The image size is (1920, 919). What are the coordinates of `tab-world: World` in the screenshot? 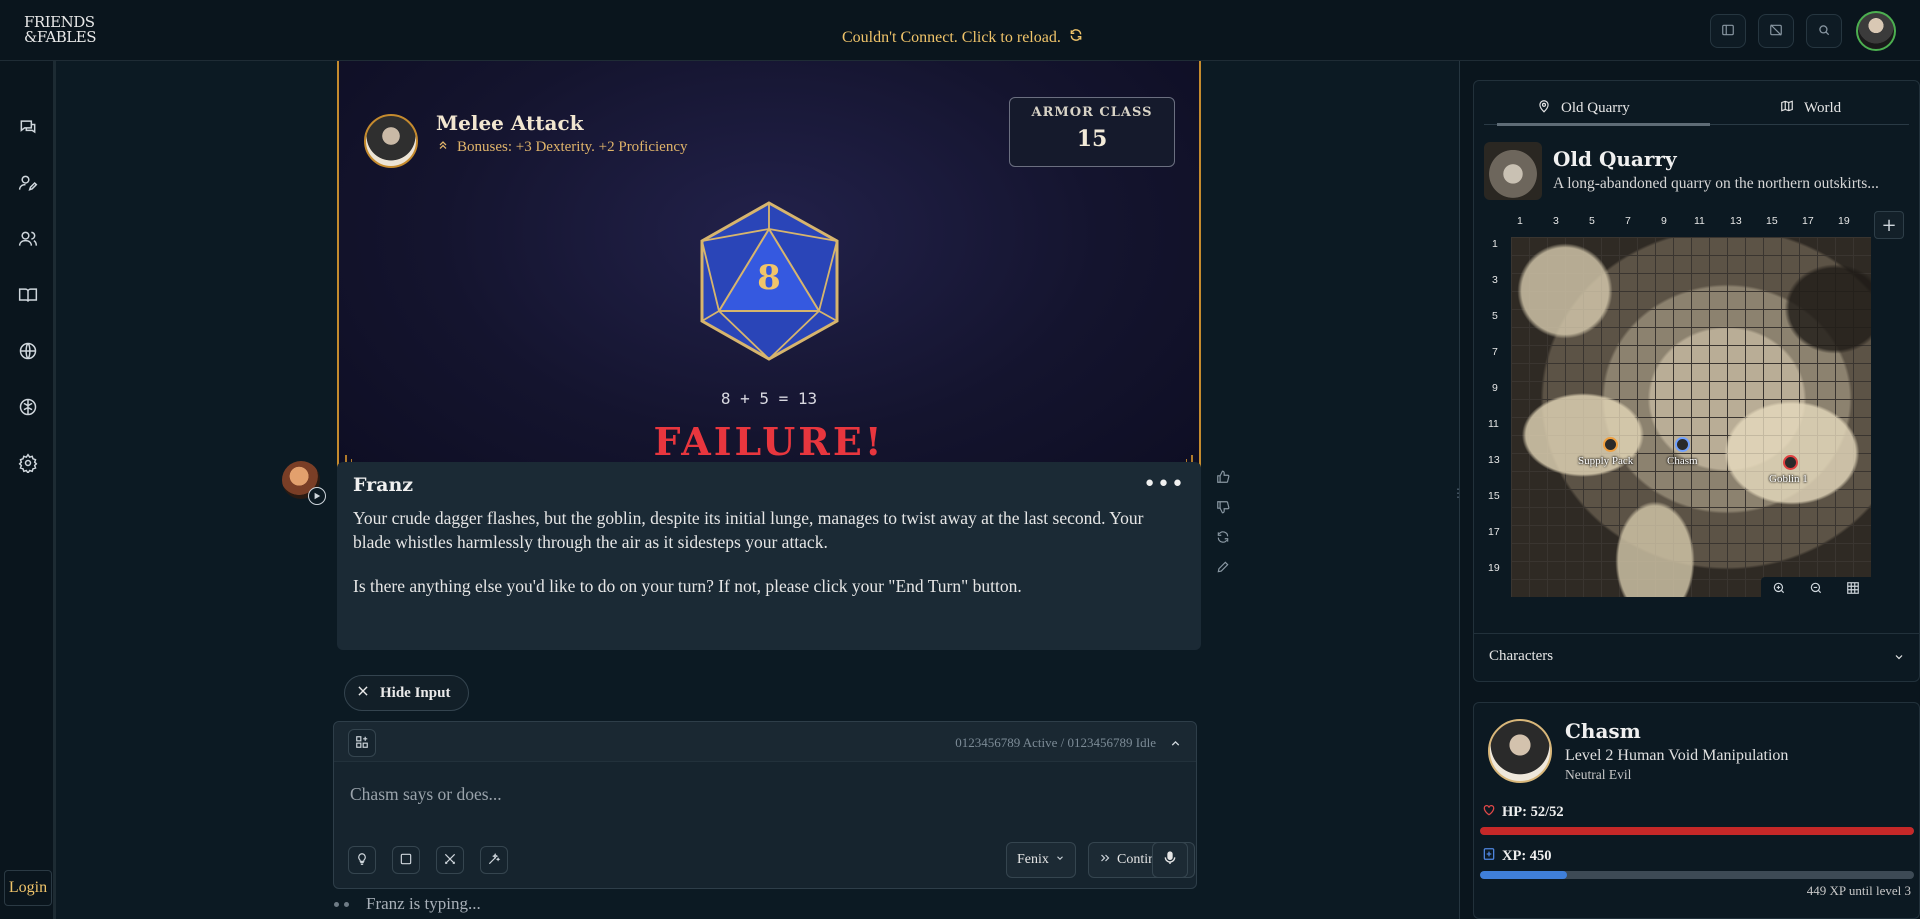 It's located at (1810, 108).